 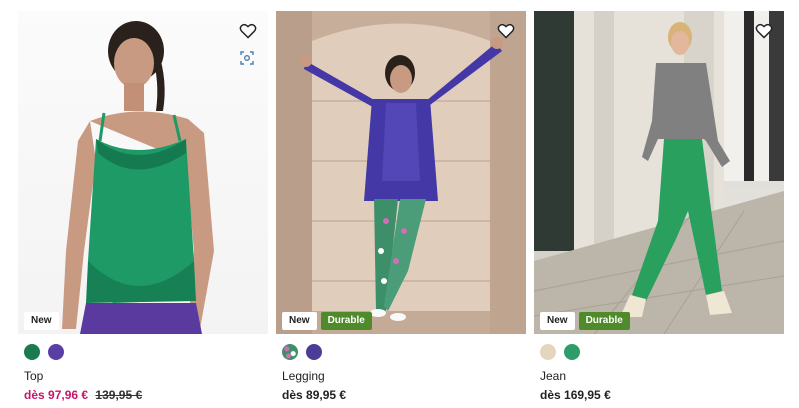 I want to click on sale-price: 97,96 €, so click(x=68, y=395).